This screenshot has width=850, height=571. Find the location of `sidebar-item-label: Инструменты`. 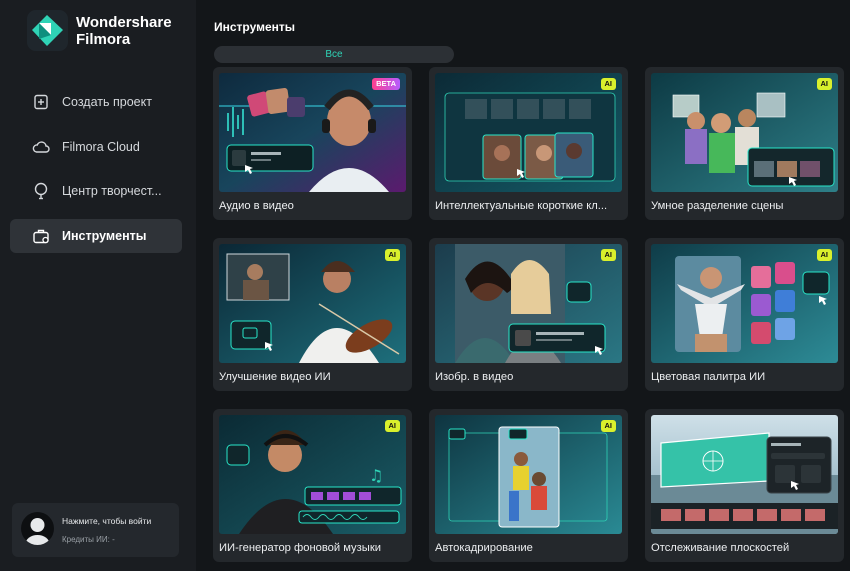

sidebar-item-label: Инструменты is located at coordinates (104, 236).